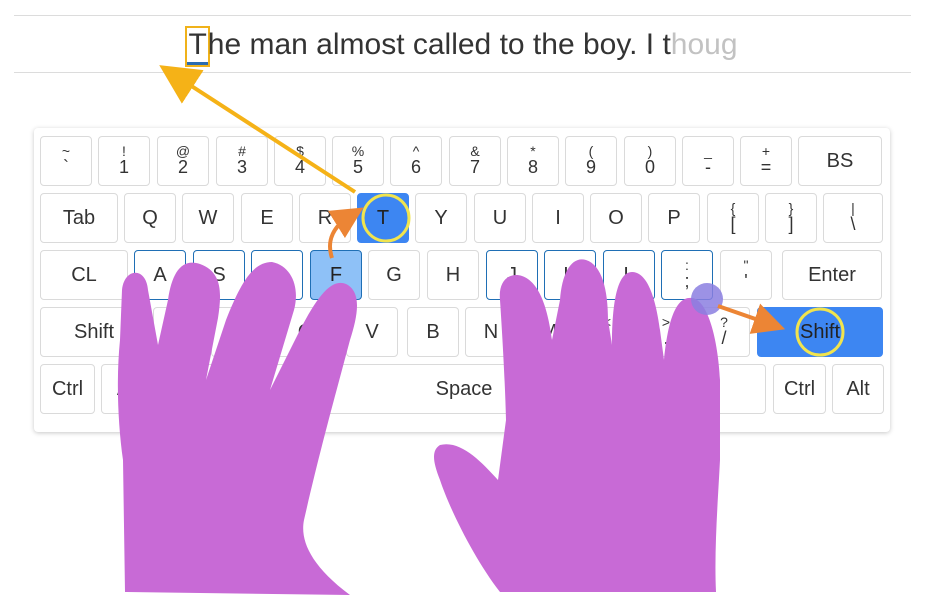 This screenshot has height=596, width=925. I want to click on key-base-symbol: 7, so click(474, 167).